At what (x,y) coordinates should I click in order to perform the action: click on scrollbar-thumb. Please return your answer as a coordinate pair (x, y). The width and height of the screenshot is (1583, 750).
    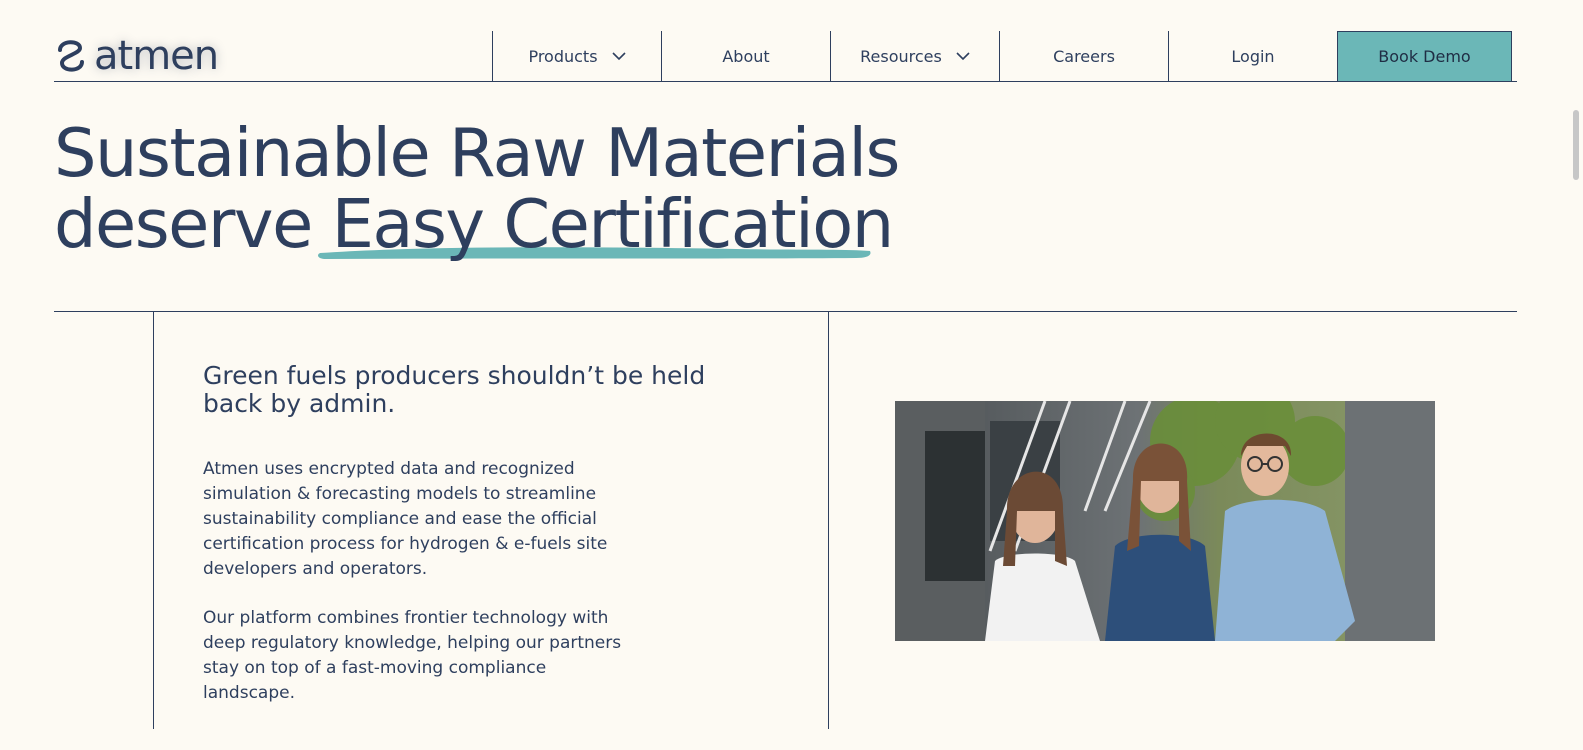
    Looking at the image, I should click on (1576, 145).